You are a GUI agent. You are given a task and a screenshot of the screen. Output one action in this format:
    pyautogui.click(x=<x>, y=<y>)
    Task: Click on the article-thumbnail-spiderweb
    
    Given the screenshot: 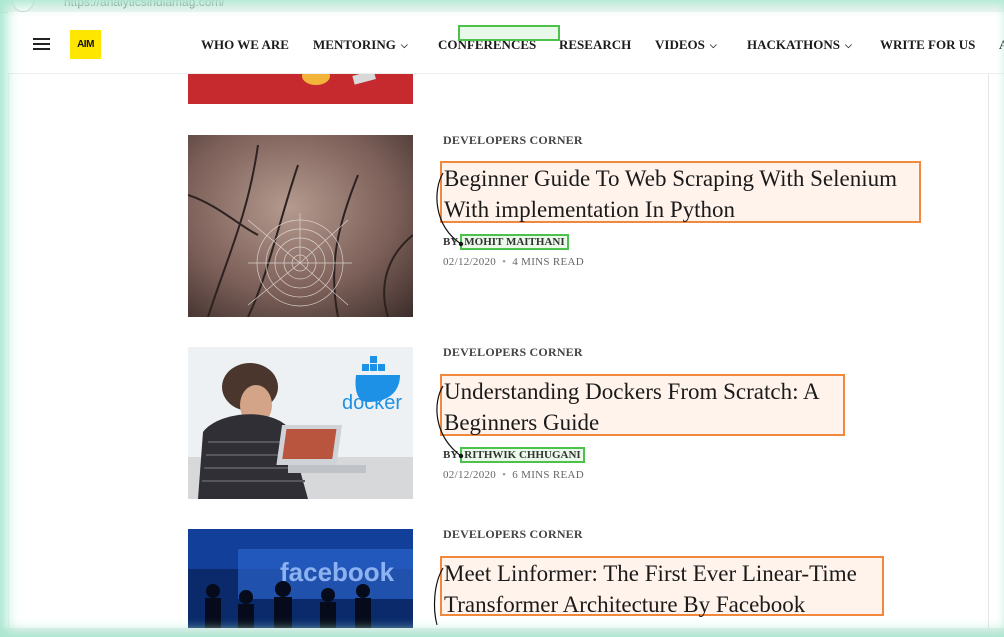 What is the action you would take?
    pyautogui.click(x=300, y=226)
    